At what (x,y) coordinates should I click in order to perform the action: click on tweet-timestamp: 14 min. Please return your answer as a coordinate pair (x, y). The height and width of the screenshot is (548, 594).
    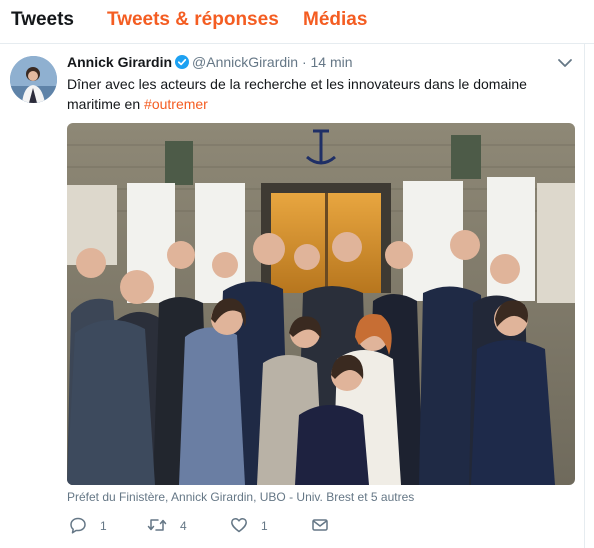
    Looking at the image, I should click on (332, 62).